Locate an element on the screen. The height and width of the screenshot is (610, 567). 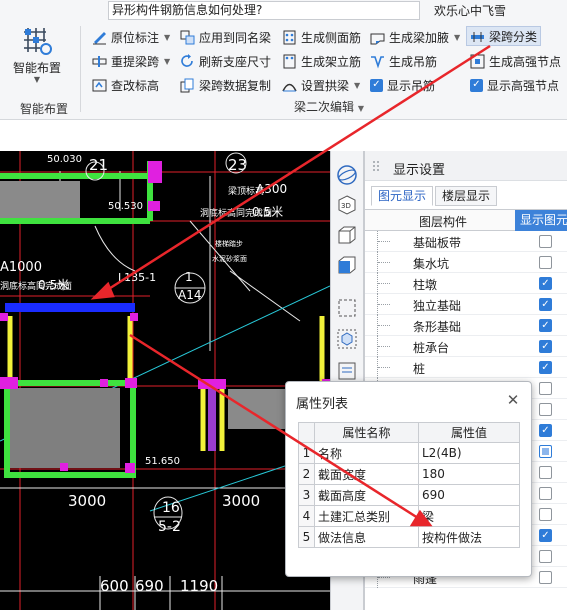
property-value: L2(4B) is located at coordinates (469, 453).